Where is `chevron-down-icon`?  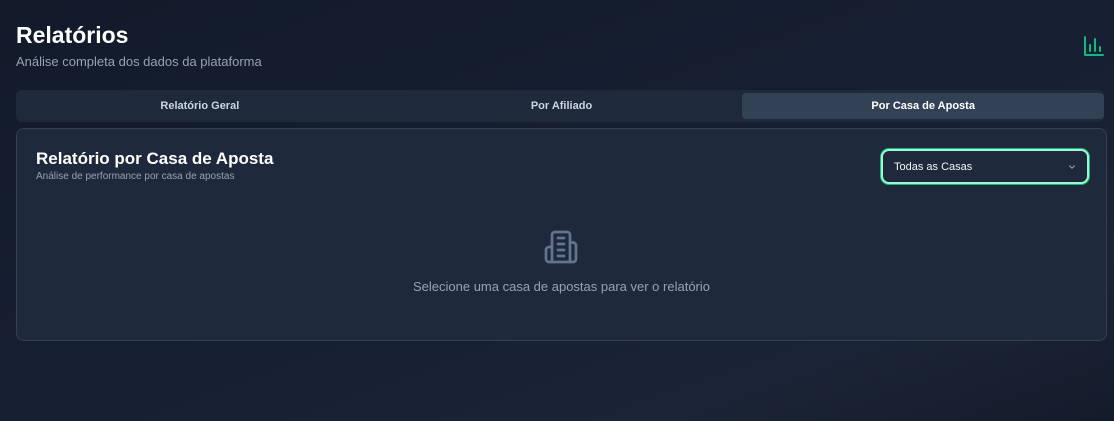
chevron-down-icon is located at coordinates (1072, 166).